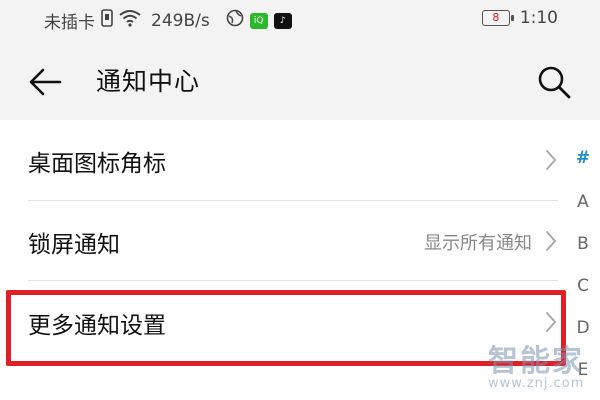  Describe the element at coordinates (583, 244) in the screenshot. I see `index-letter-b: B` at that location.